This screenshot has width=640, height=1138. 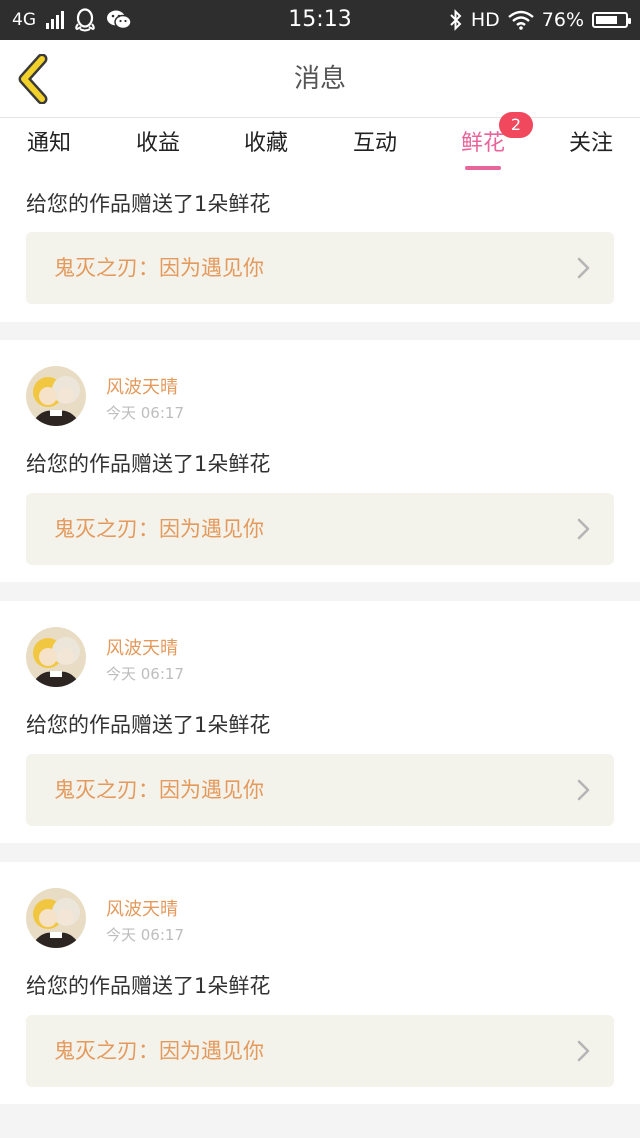 What do you see at coordinates (265, 143) in the screenshot?
I see `tab-label: 收藏` at bounding box center [265, 143].